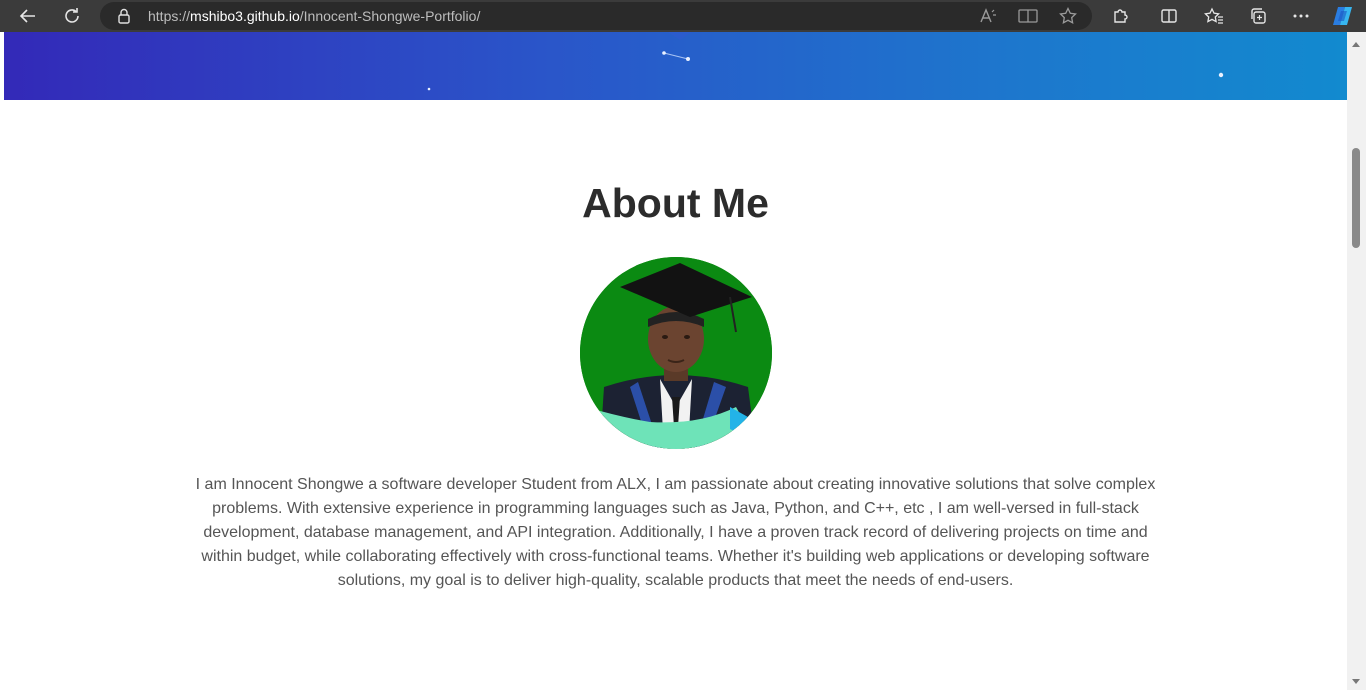  What do you see at coordinates (676, 353) in the screenshot?
I see `profile-photo` at bounding box center [676, 353].